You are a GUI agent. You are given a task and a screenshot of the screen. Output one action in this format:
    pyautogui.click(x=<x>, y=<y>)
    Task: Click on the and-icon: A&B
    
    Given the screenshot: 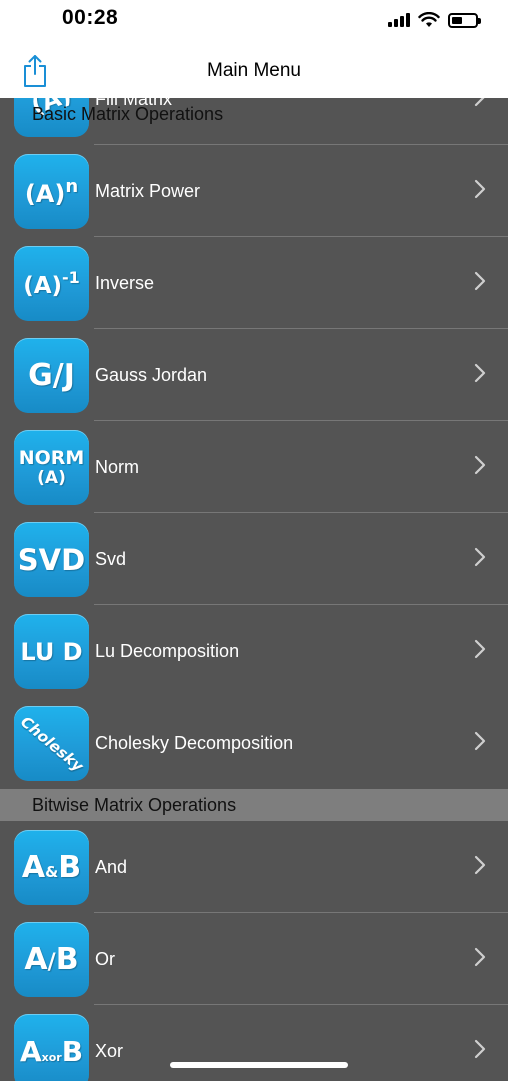 What is the action you would take?
    pyautogui.click(x=51, y=867)
    